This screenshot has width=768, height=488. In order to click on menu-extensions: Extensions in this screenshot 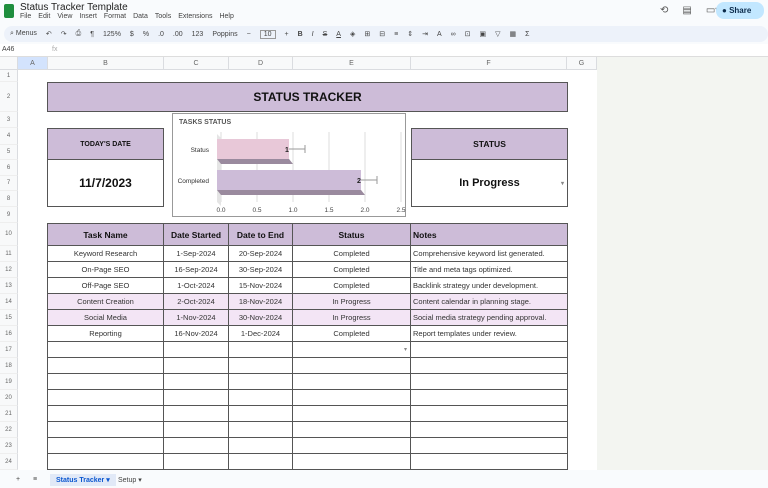, I will do `click(195, 16)`.